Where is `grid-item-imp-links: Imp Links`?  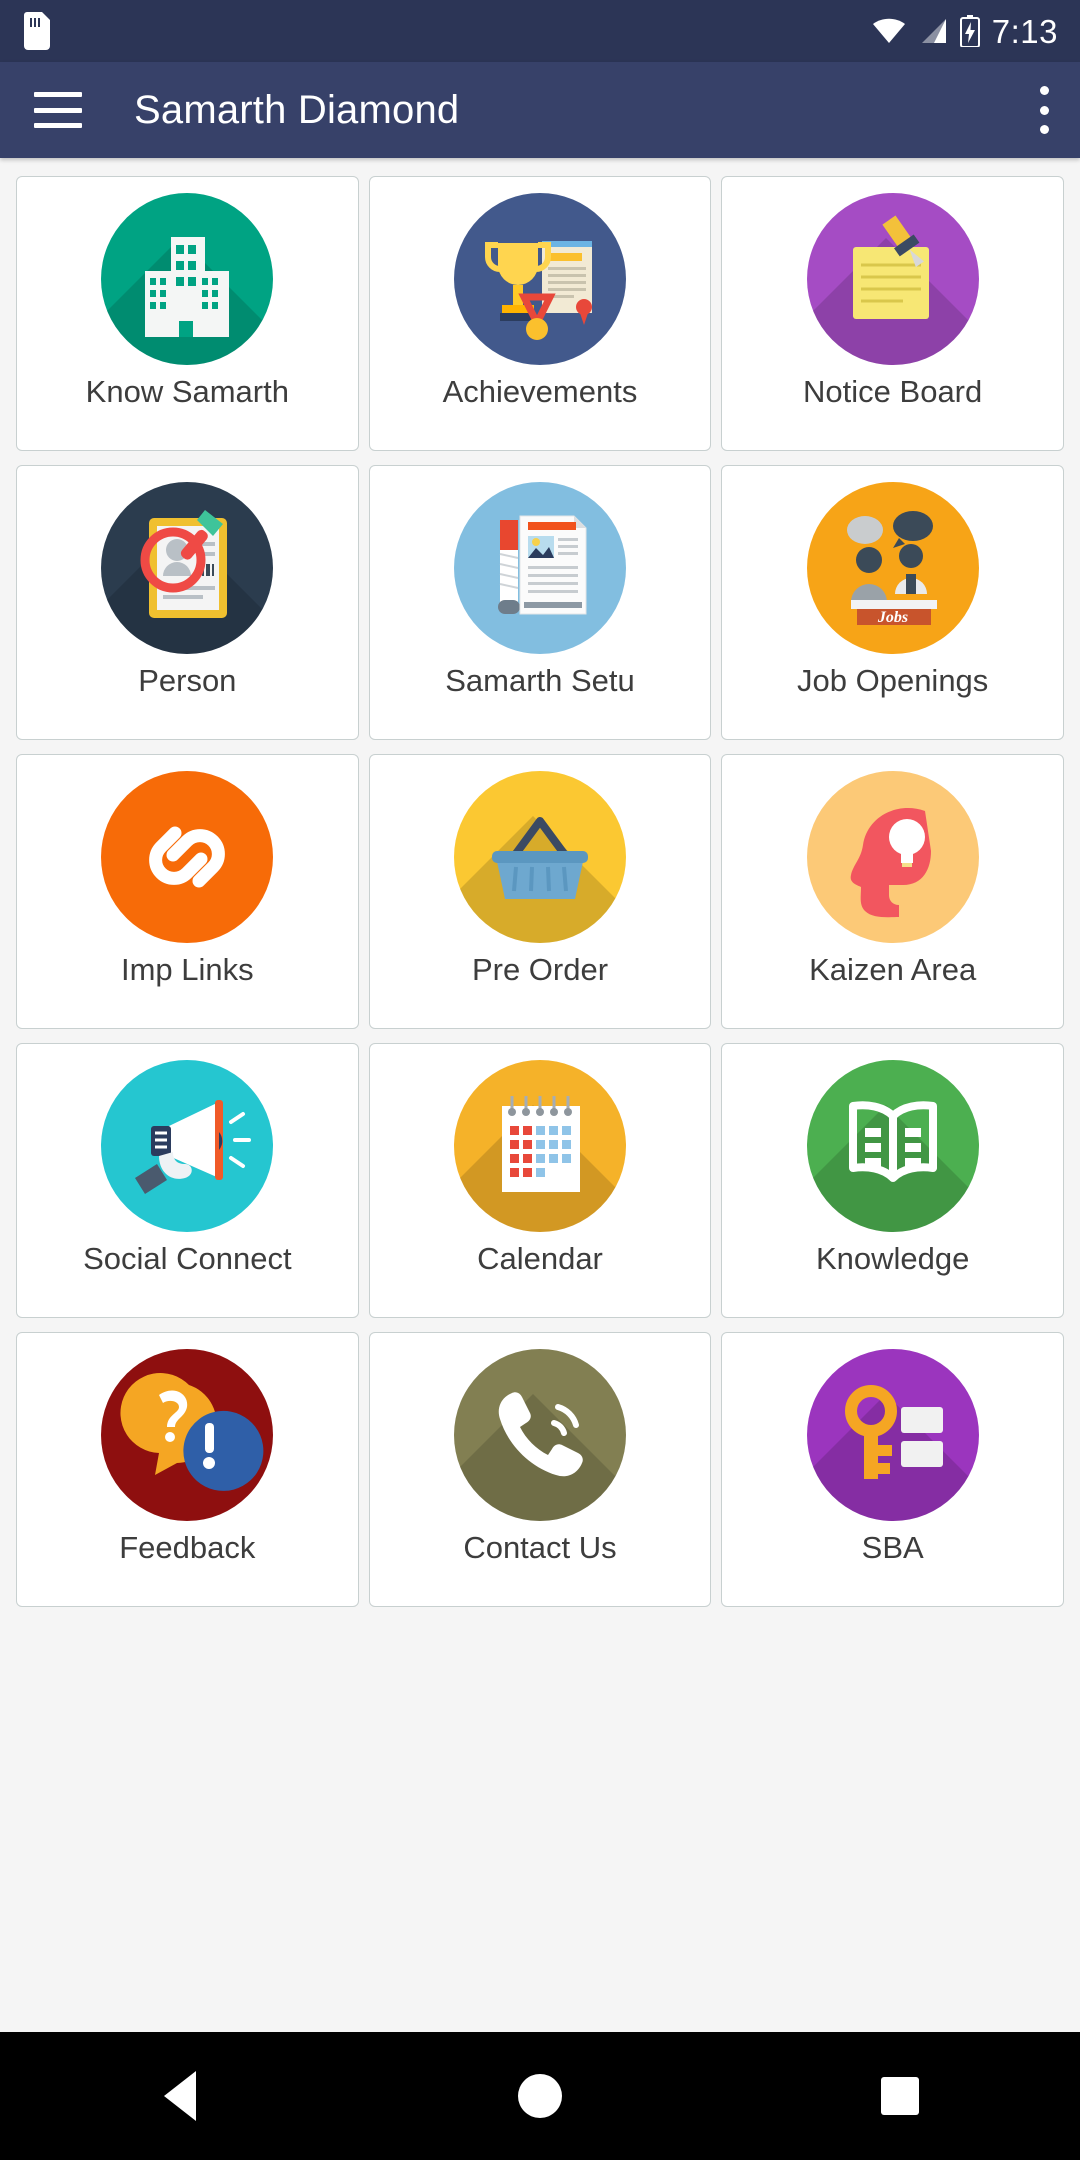
grid-item-imp-links: Imp Links is located at coordinates (187, 891).